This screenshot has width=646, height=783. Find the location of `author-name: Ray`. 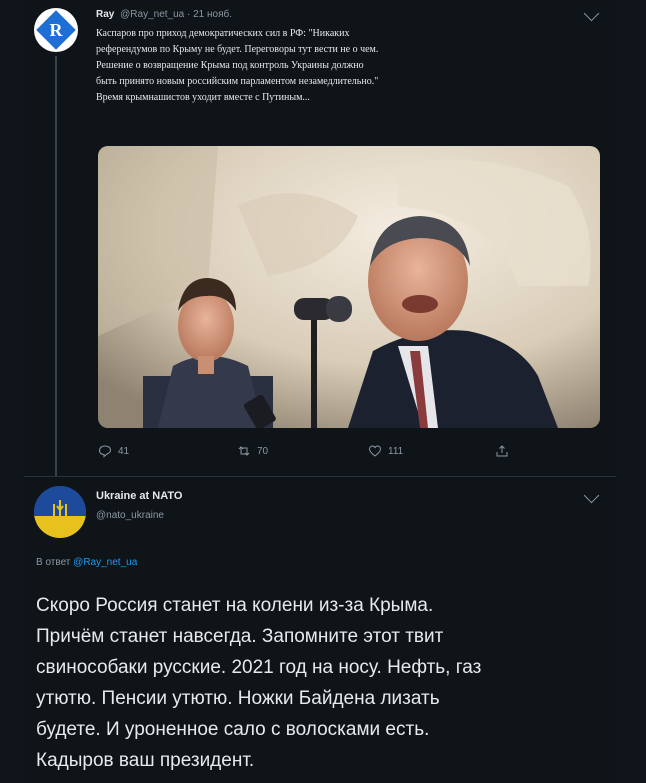

author-name: Ray is located at coordinates (105, 14).